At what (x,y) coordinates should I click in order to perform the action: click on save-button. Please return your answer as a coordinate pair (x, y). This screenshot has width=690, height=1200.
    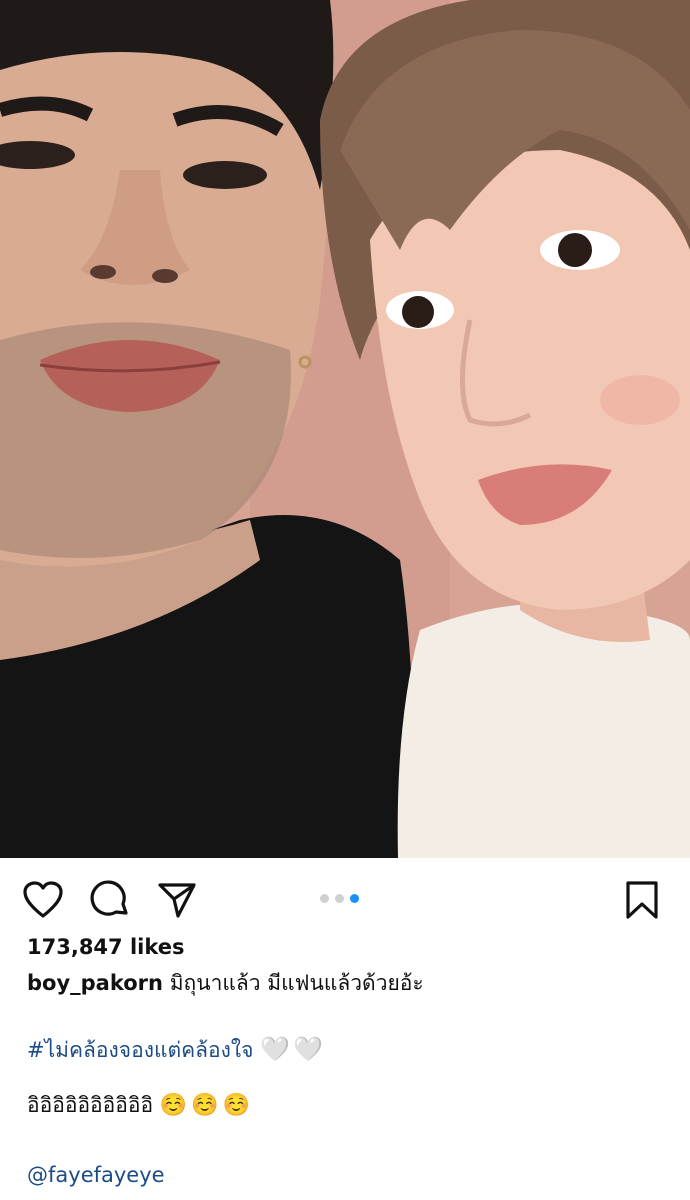
    Looking at the image, I should click on (642, 900).